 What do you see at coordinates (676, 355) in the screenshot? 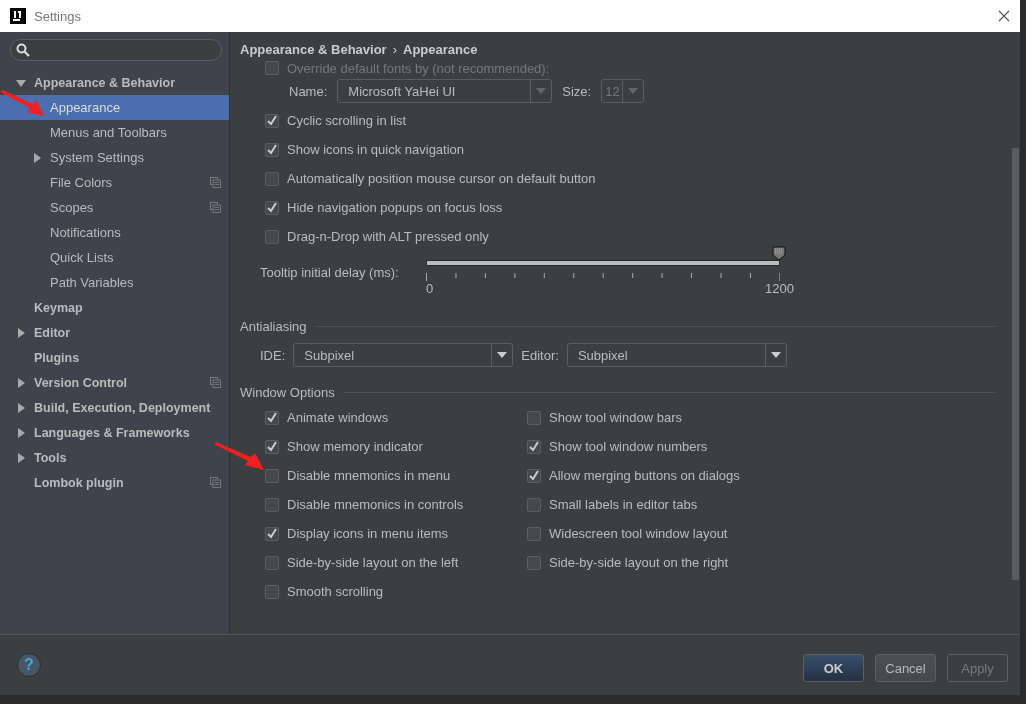
I see `editor-antialiasing-dropdown: Subpixel` at bounding box center [676, 355].